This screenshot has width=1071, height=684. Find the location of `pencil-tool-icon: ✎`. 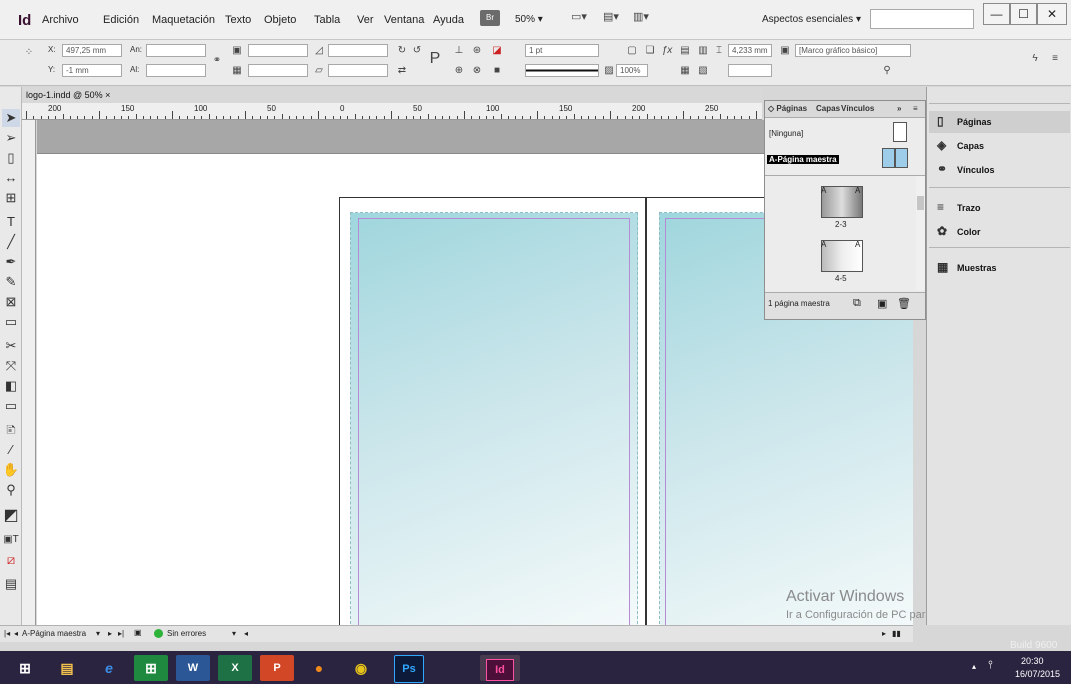

pencil-tool-icon: ✎ is located at coordinates (11, 282).